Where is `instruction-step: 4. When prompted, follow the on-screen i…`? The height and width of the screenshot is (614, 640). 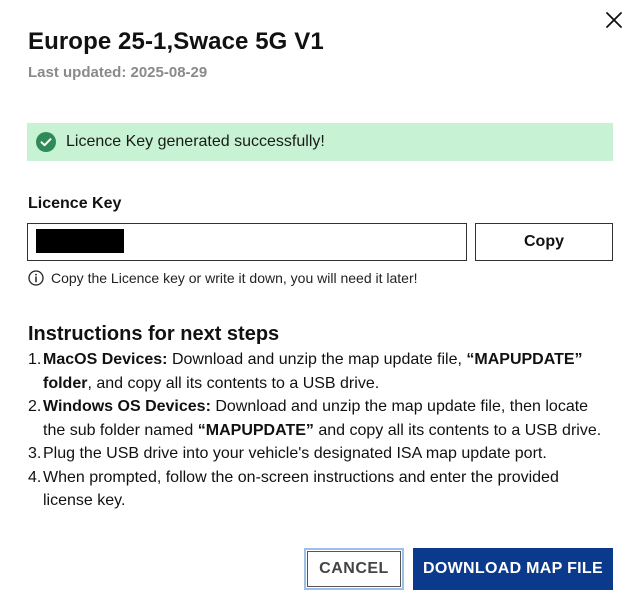 instruction-step: 4. When prompted, follow the on-screen i… is located at coordinates (293, 489).